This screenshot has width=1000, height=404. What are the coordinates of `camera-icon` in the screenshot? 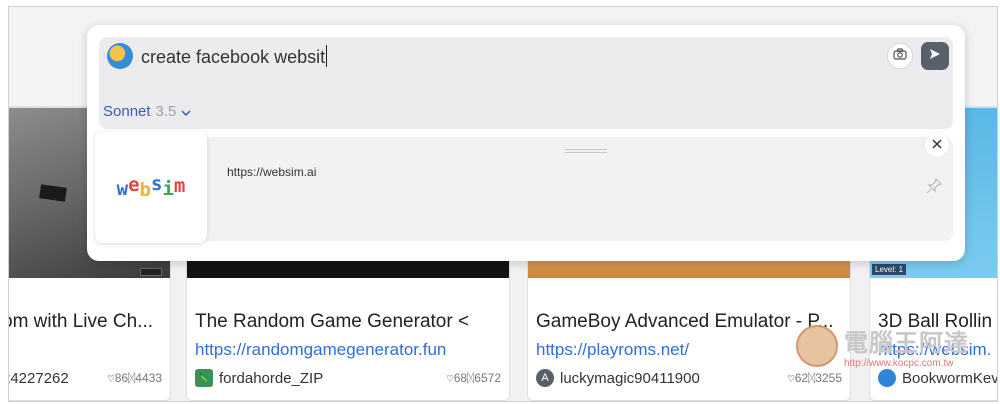 It's located at (900, 56).